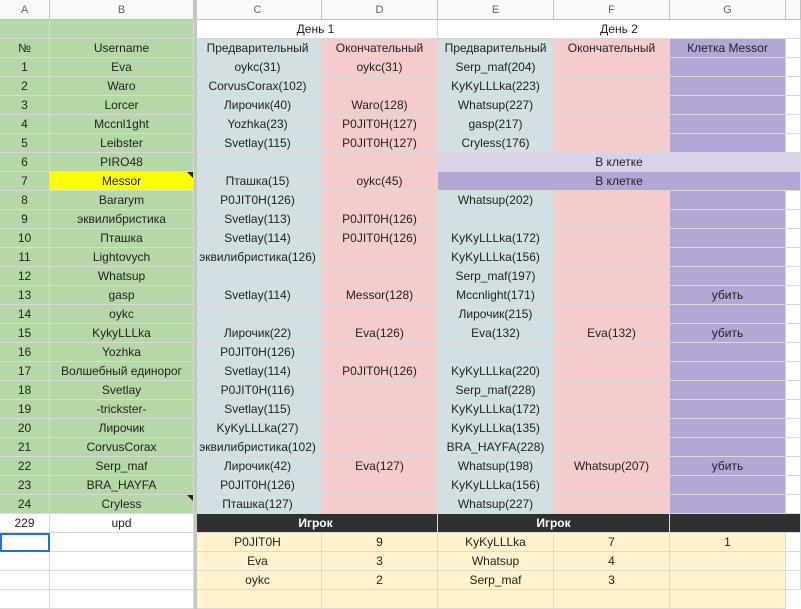 Image resolution: width=801 pixels, height=609 pixels. I want to click on username-cell: Leibster, so click(122, 143).